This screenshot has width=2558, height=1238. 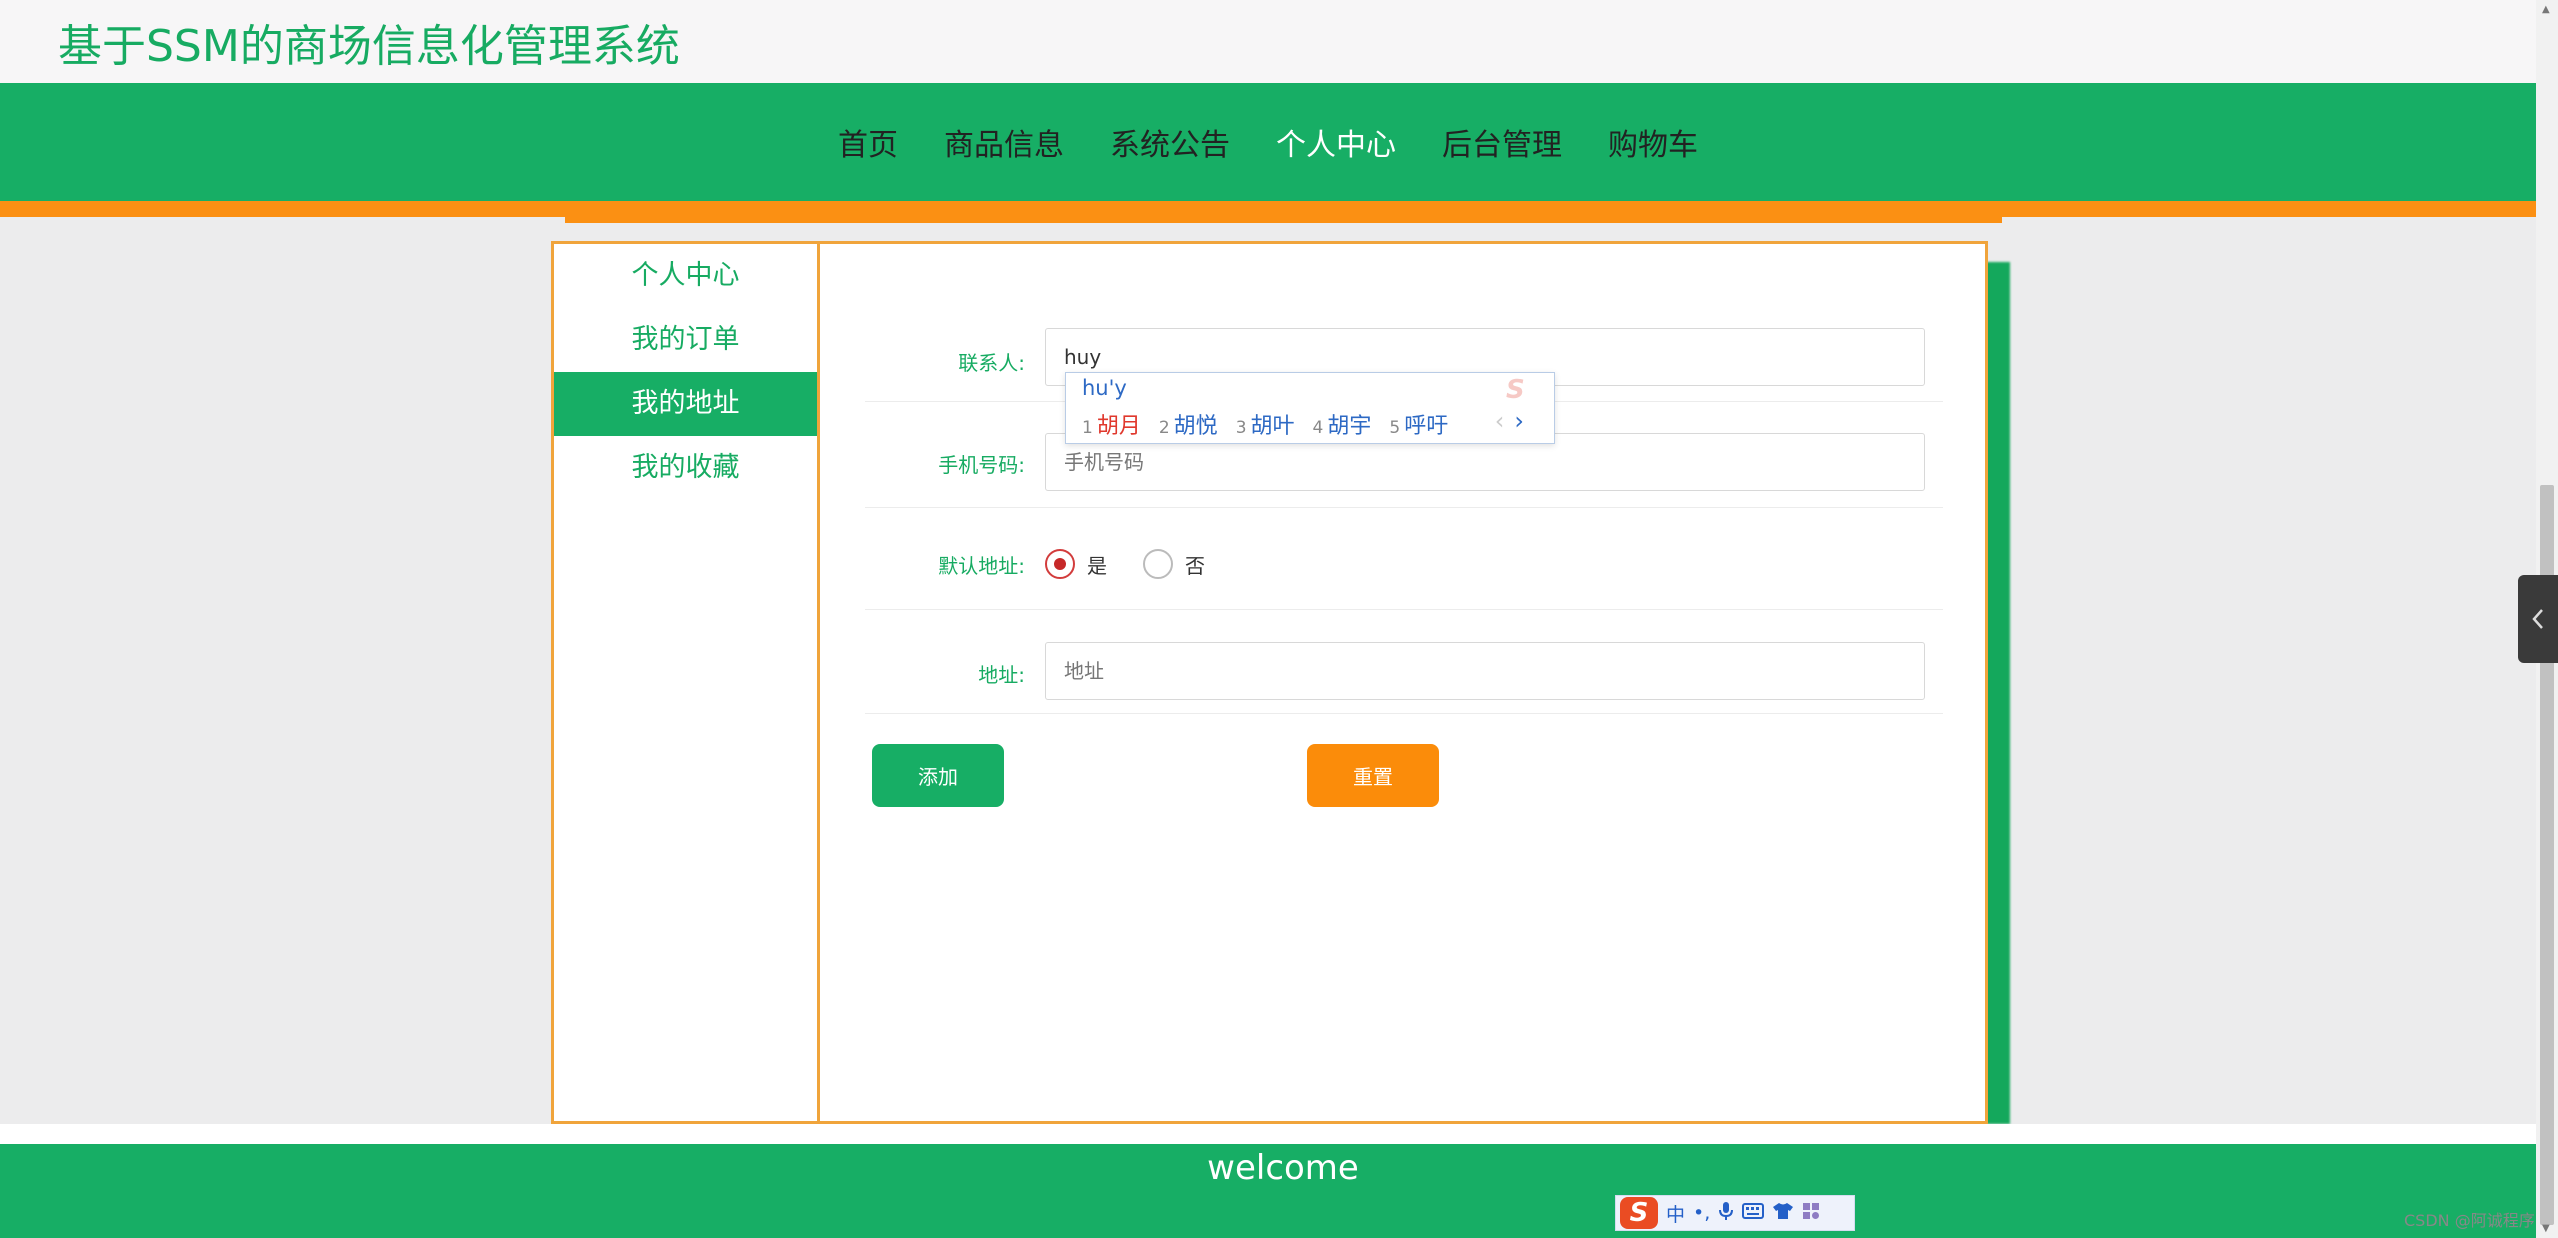 What do you see at coordinates (1502, 142) in the screenshot?
I see `nav-item-admin: 后台管理` at bounding box center [1502, 142].